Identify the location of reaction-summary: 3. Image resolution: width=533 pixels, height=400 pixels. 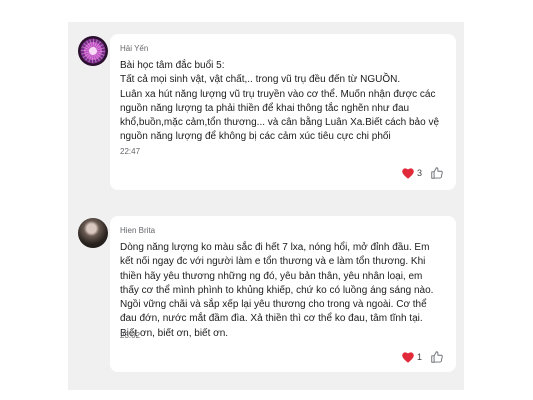
(412, 173).